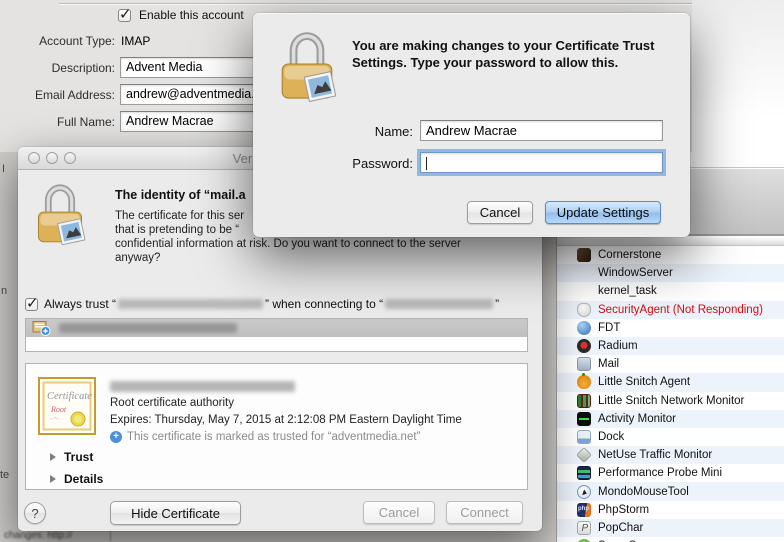 The image size is (784, 542). Describe the element at coordinates (83, 68) in the screenshot. I see `description-label: Description:` at that location.